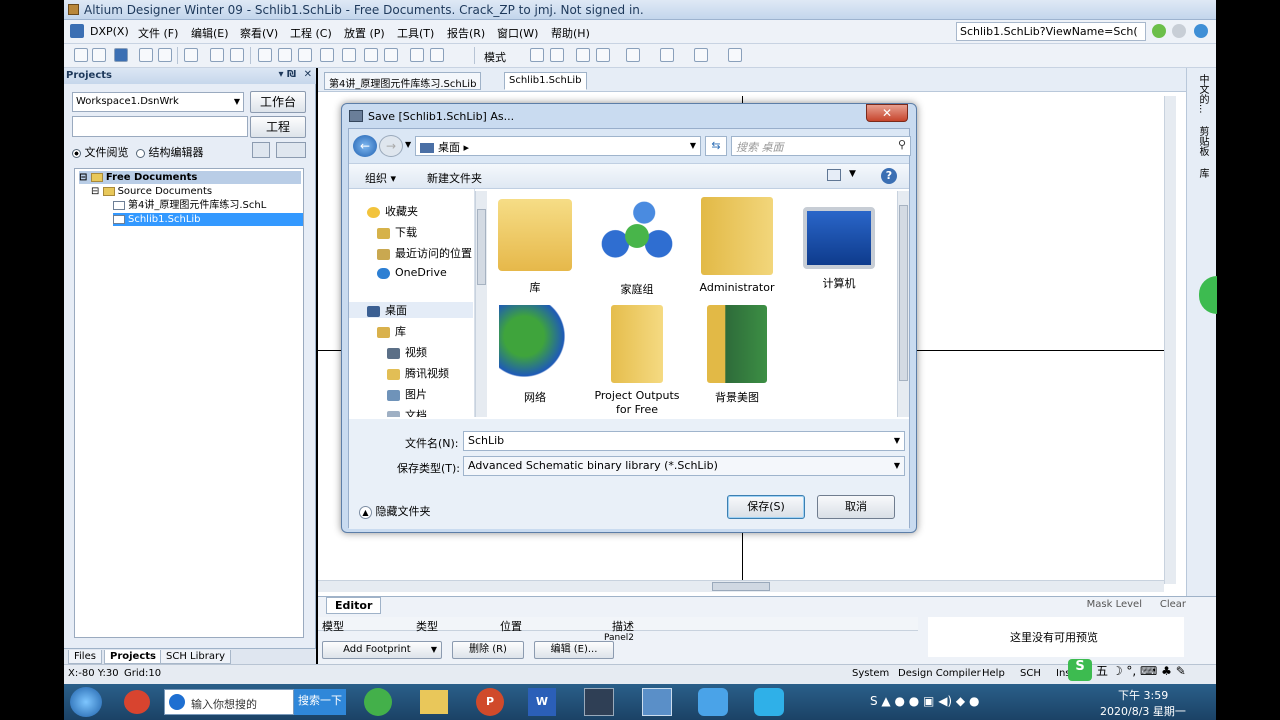  Describe the element at coordinates (657, 702) in the screenshot. I see `window-icon` at that location.